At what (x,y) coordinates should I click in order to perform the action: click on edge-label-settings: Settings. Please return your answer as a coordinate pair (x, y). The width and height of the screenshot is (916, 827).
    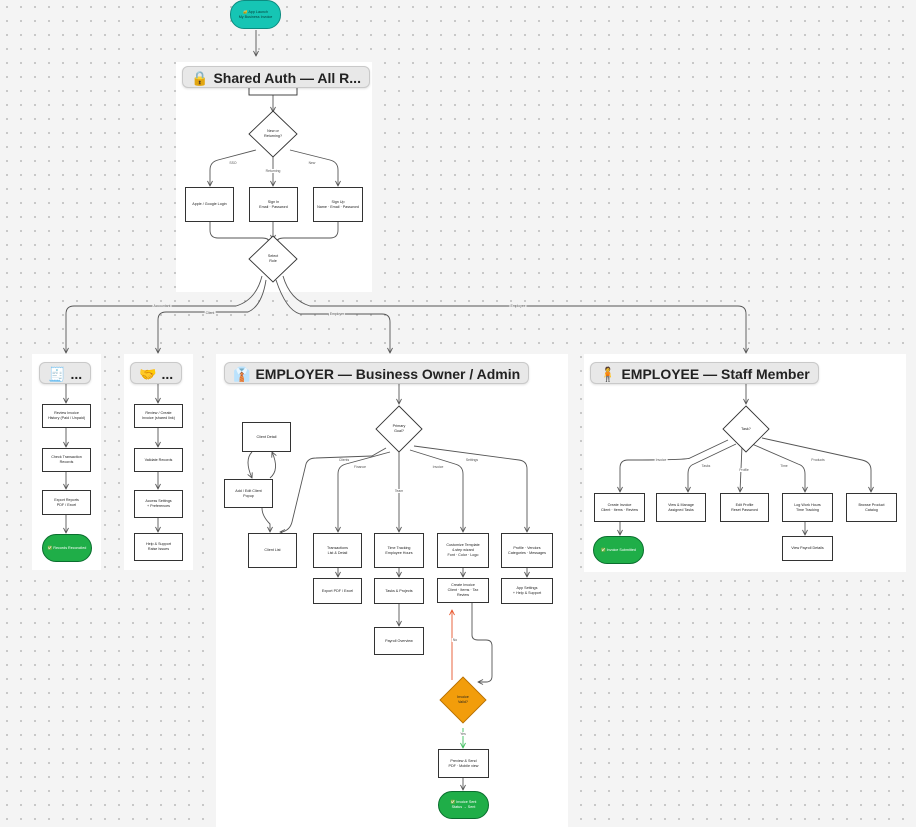
    Looking at the image, I should click on (472, 460).